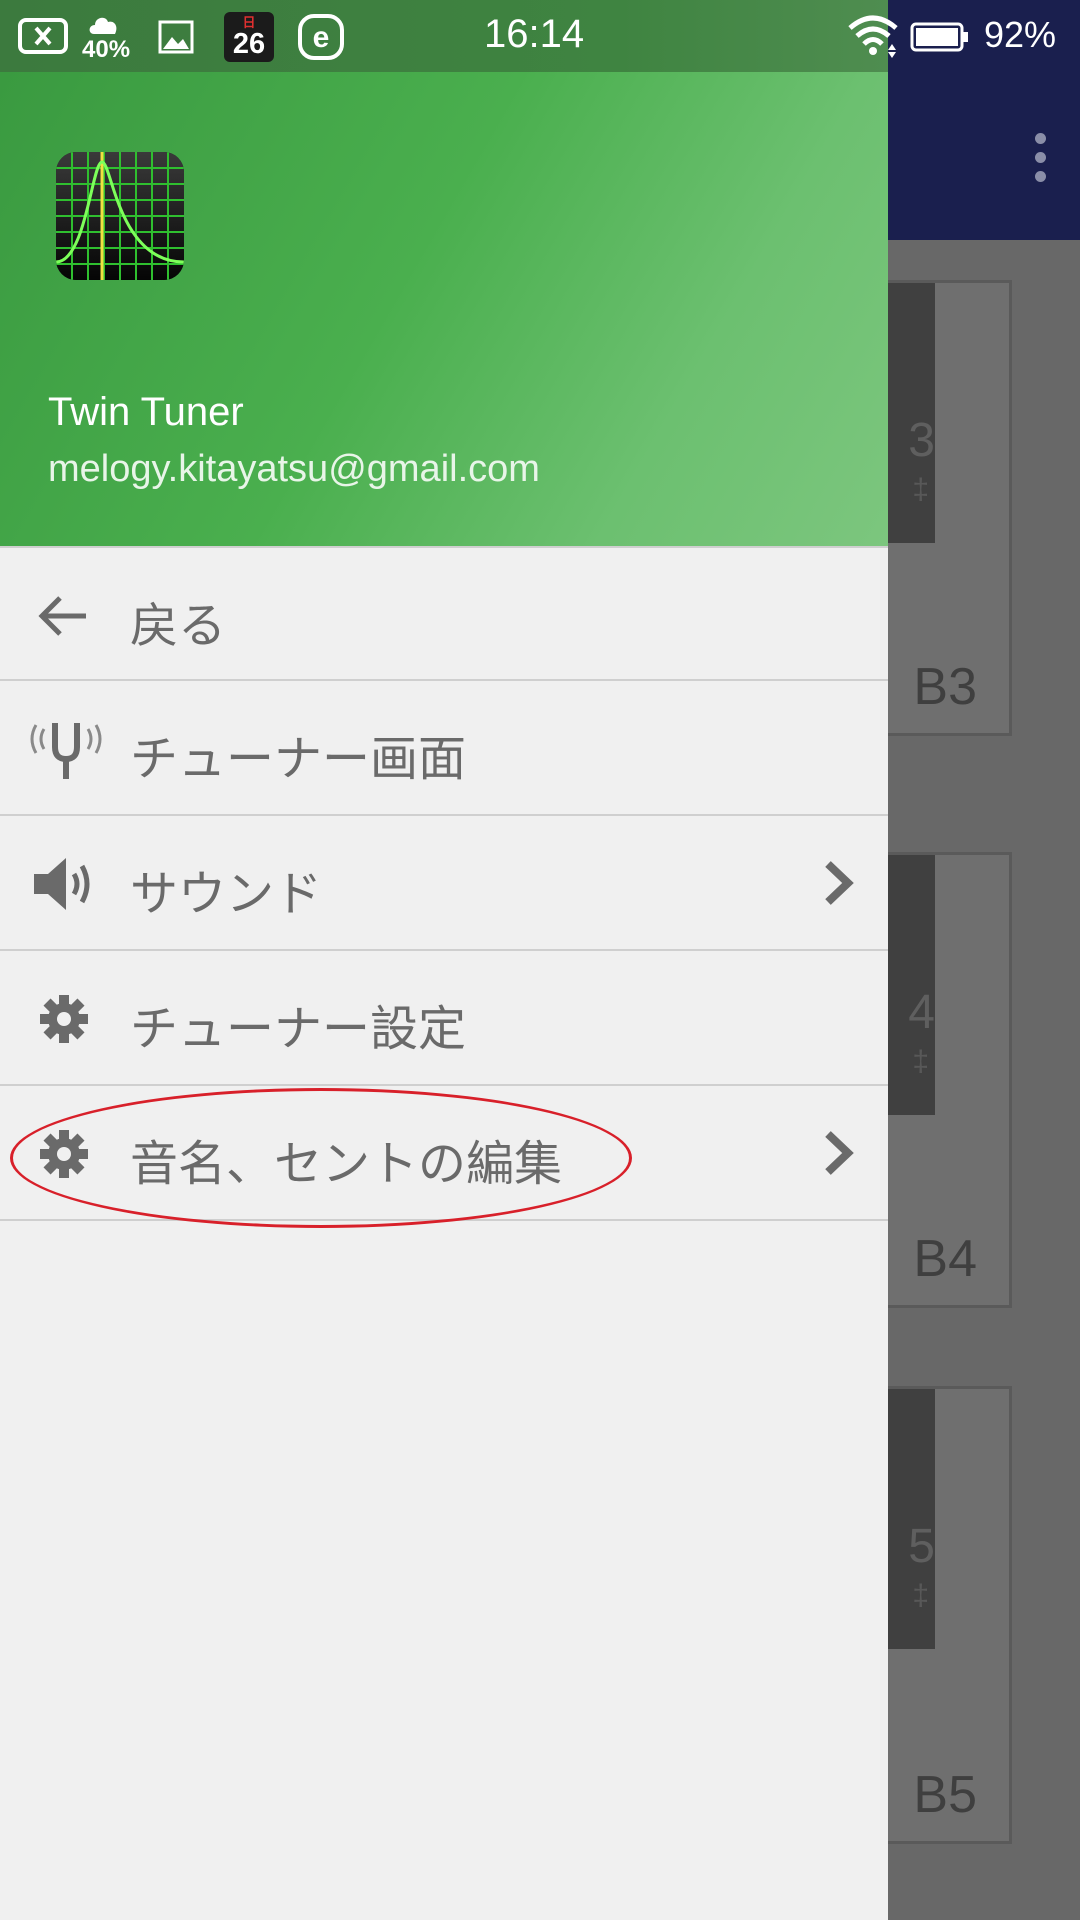 The height and width of the screenshot is (1920, 1080). What do you see at coordinates (346, 1164) in the screenshot?
I see `menu-item-label: 音名、セントの編集` at bounding box center [346, 1164].